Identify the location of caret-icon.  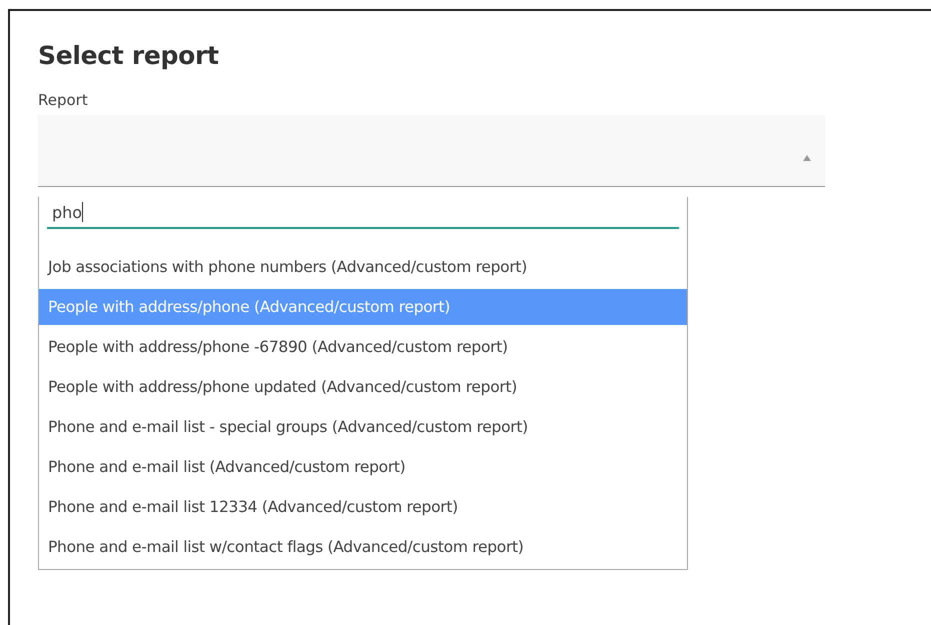
(807, 158).